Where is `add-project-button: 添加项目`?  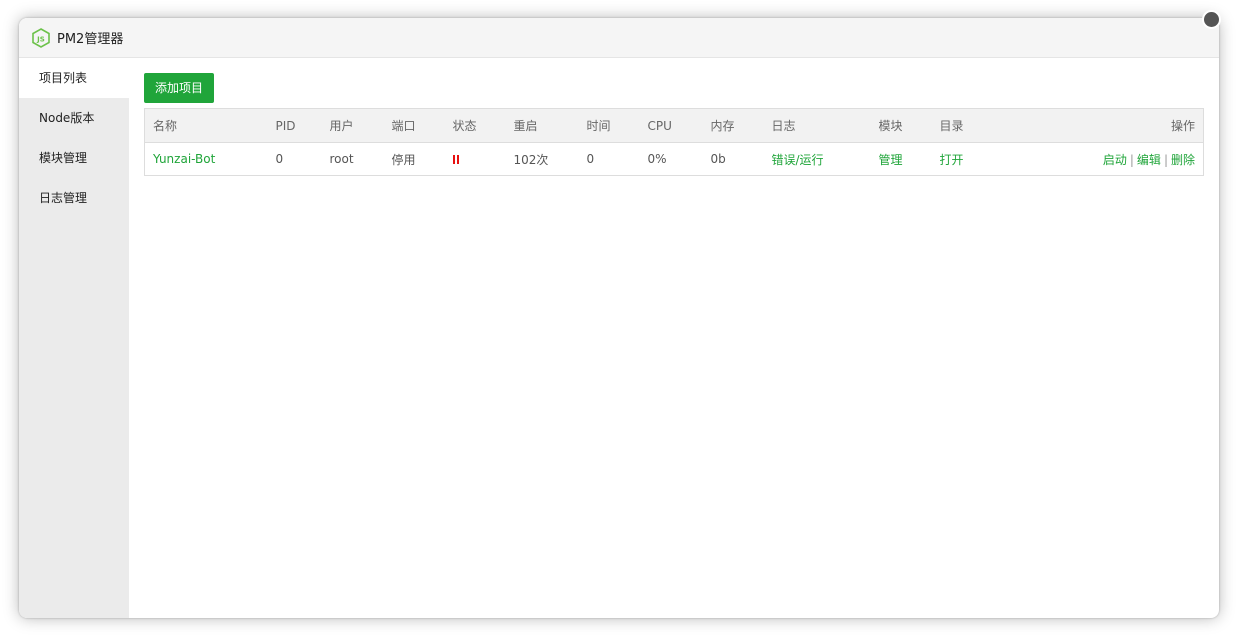 add-project-button: 添加项目 is located at coordinates (179, 88).